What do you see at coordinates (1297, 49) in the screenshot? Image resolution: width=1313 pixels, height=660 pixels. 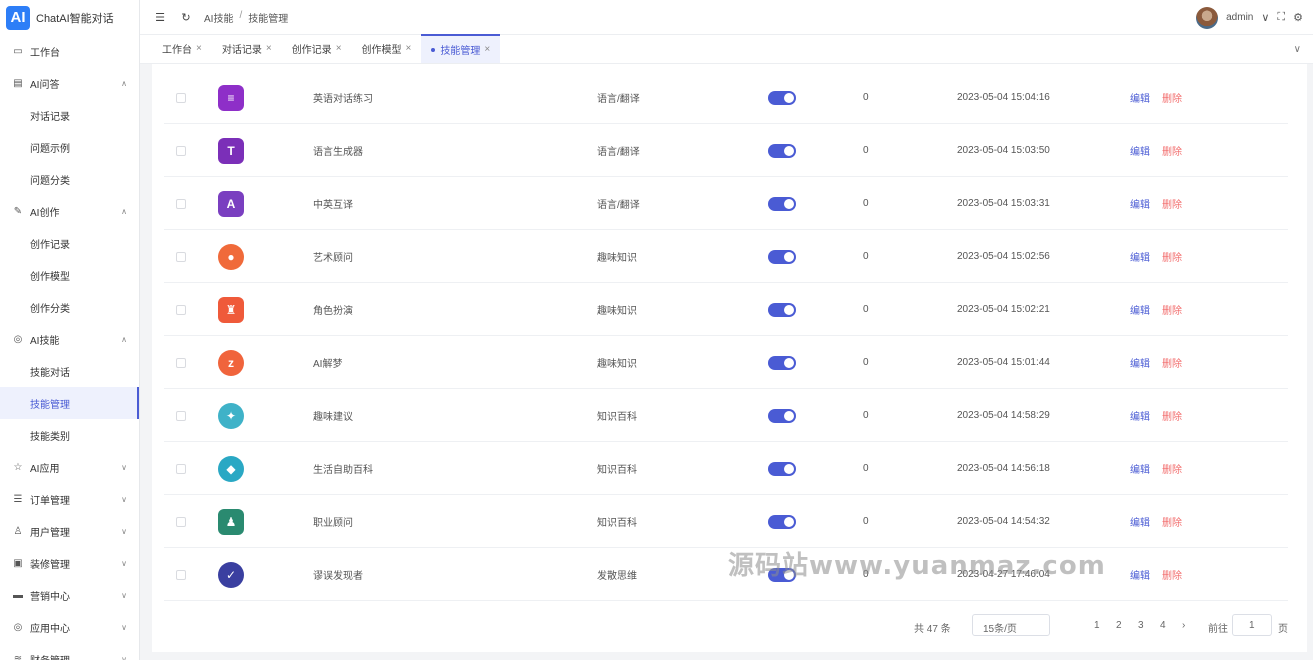 I see `tabs-chevron-icon: ∨` at bounding box center [1297, 49].